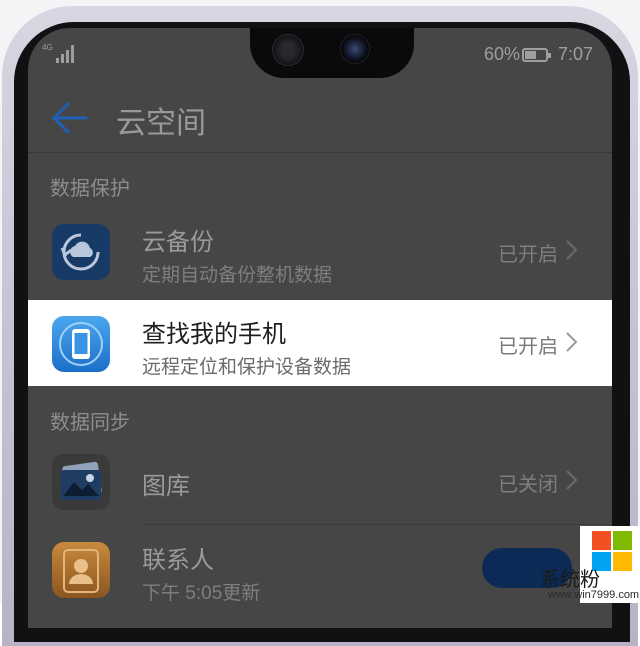 The width and height of the screenshot is (640, 646). I want to click on clock: 7:07, so click(576, 54).